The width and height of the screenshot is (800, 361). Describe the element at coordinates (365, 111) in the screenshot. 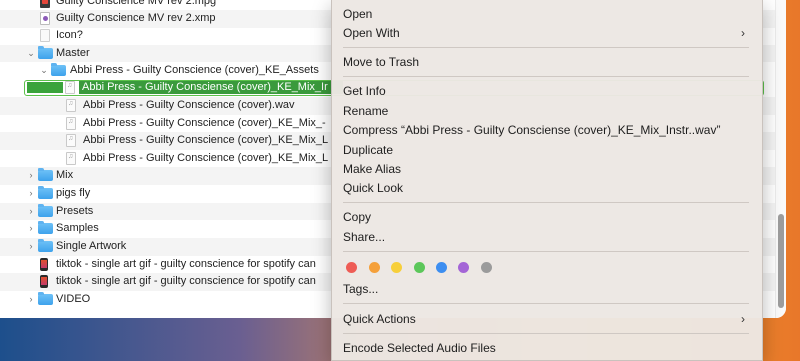

I see `menu-item-rename: Rename` at that location.